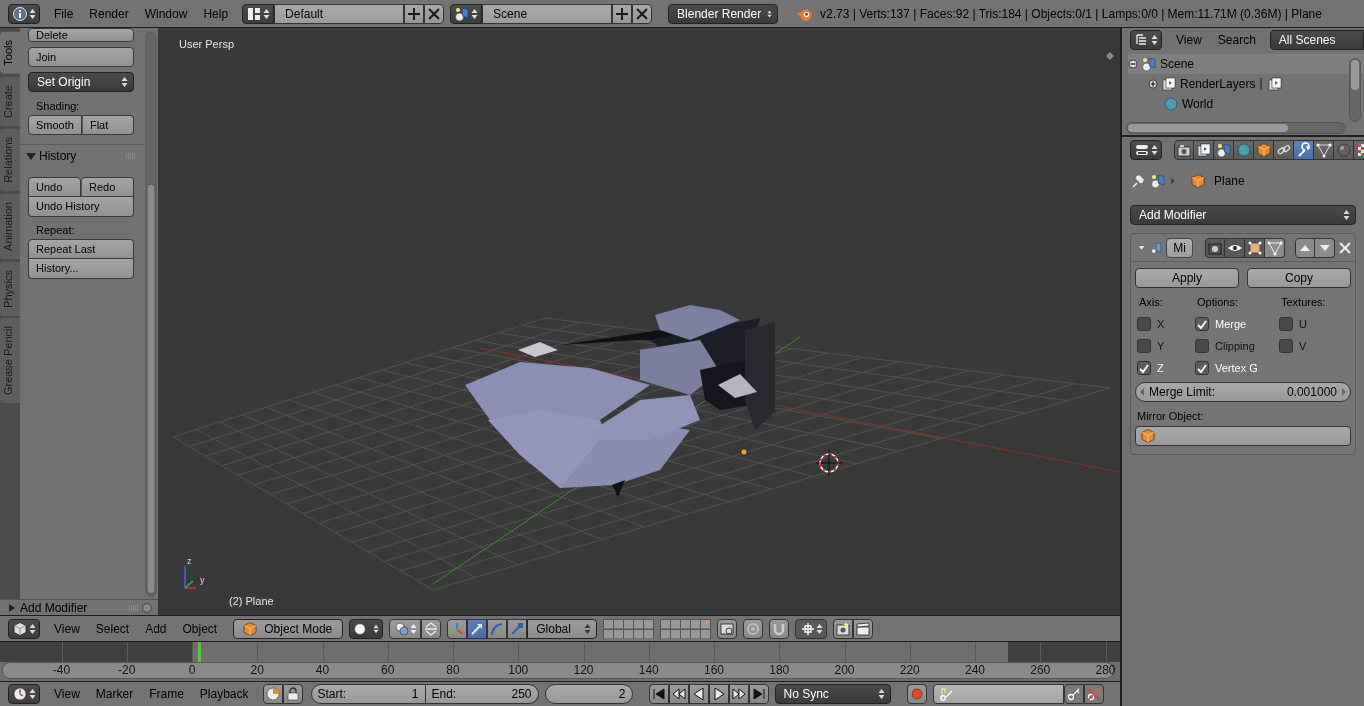  I want to click on scene-button, so click(466, 13).